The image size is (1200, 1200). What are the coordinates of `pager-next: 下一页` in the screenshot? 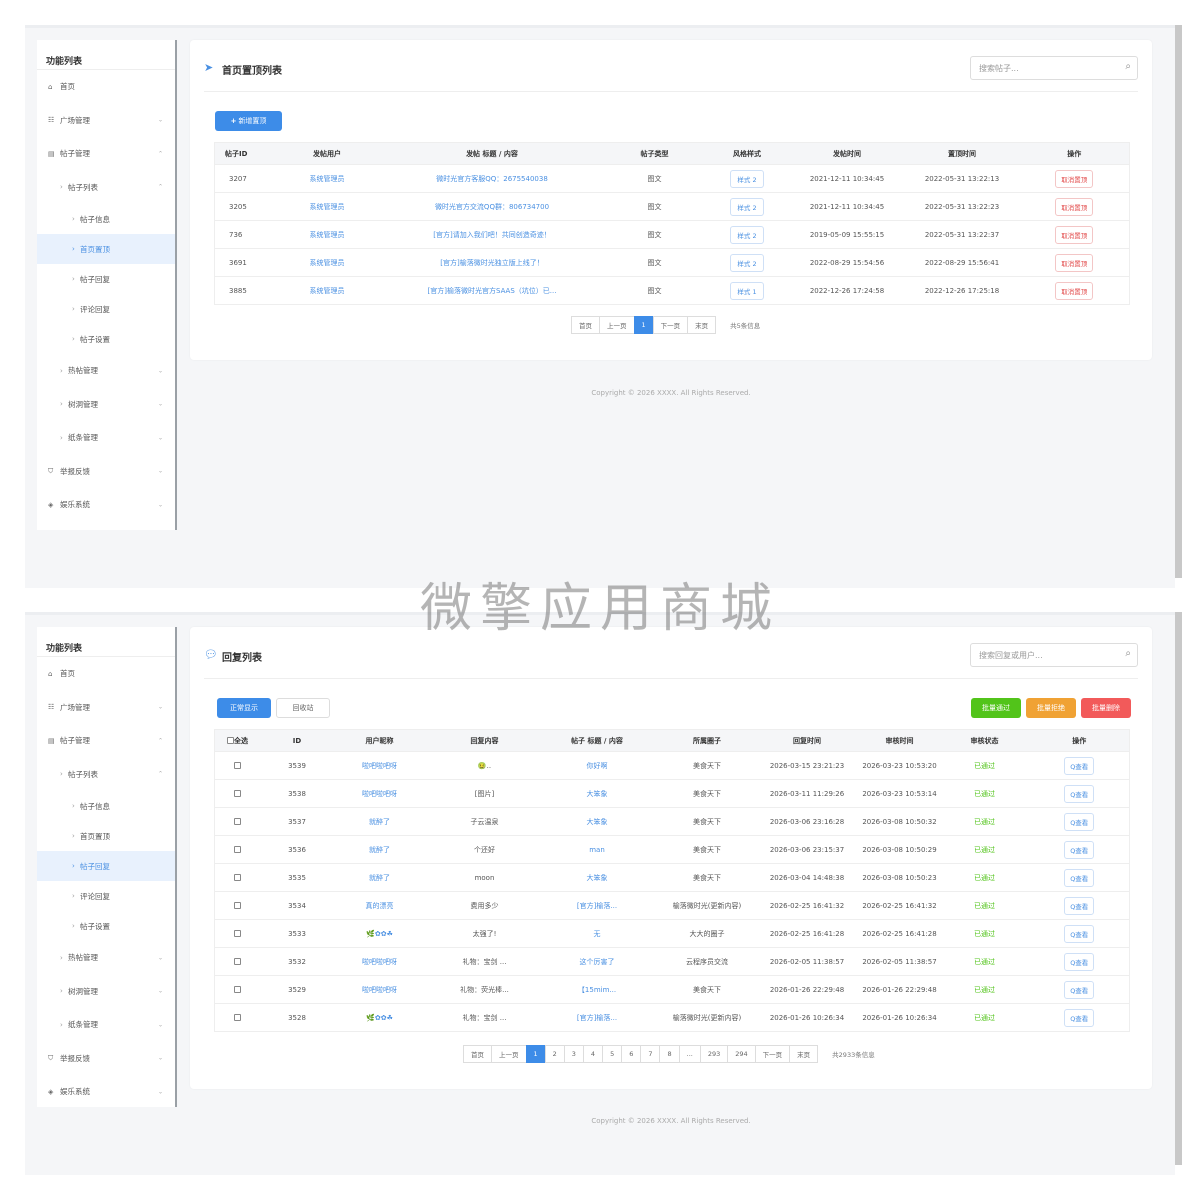 It's located at (772, 1054).